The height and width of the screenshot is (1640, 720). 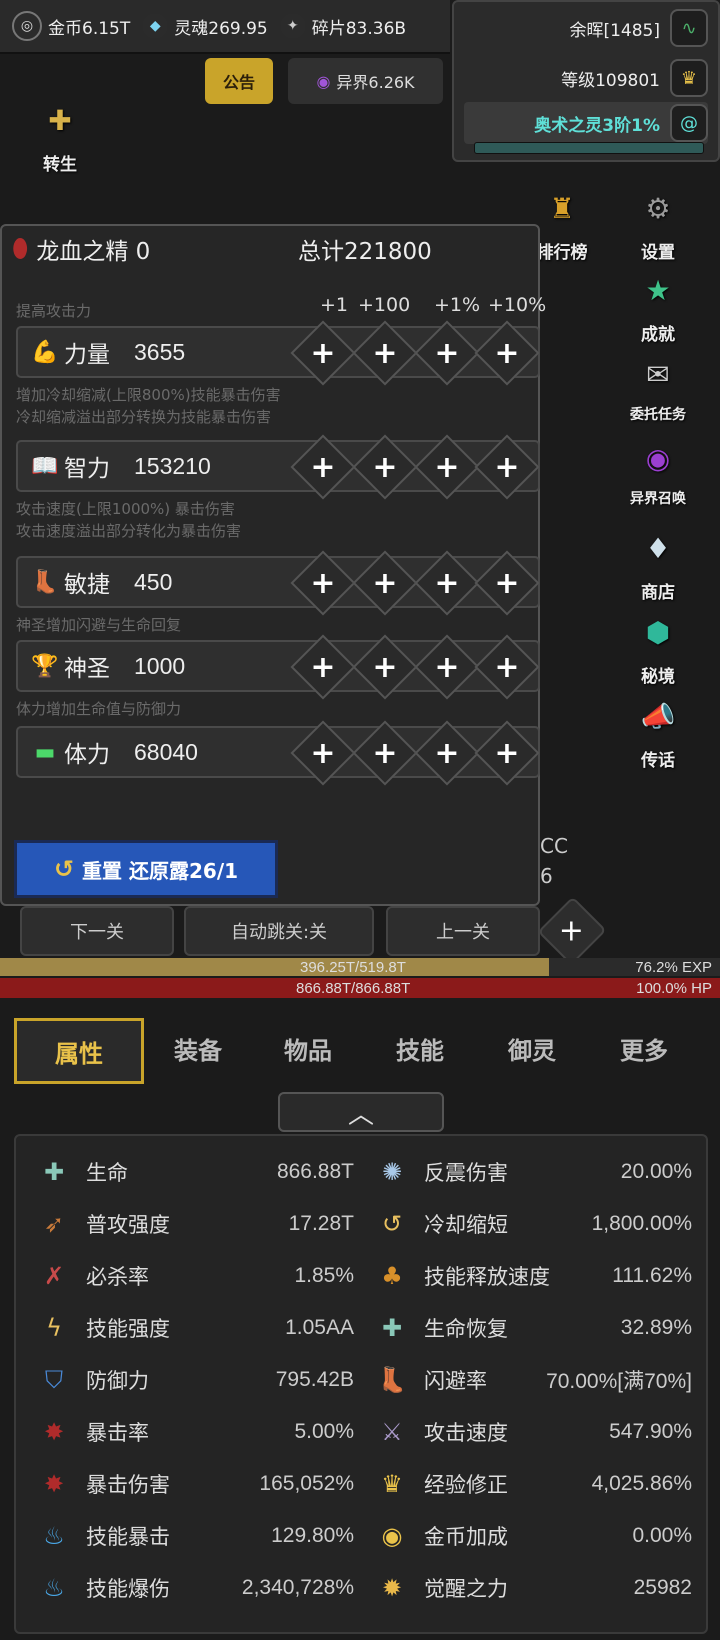 What do you see at coordinates (420, 1048) in the screenshot?
I see `tab-skills: 技能` at bounding box center [420, 1048].